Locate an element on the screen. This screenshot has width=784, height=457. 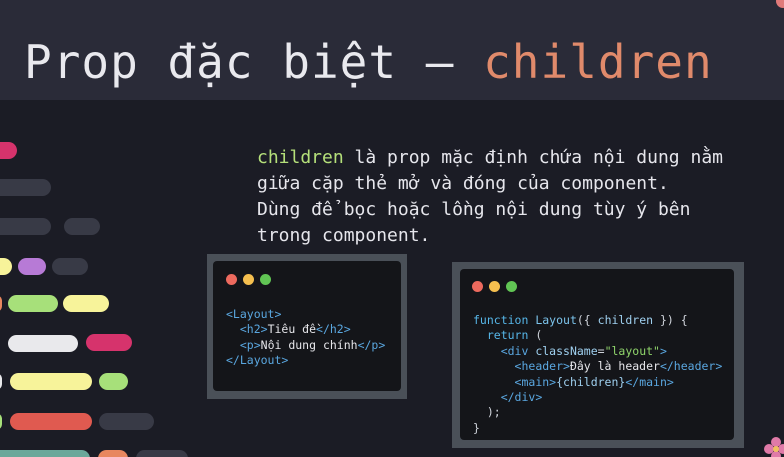
code-token: function is located at coordinates (501, 320).